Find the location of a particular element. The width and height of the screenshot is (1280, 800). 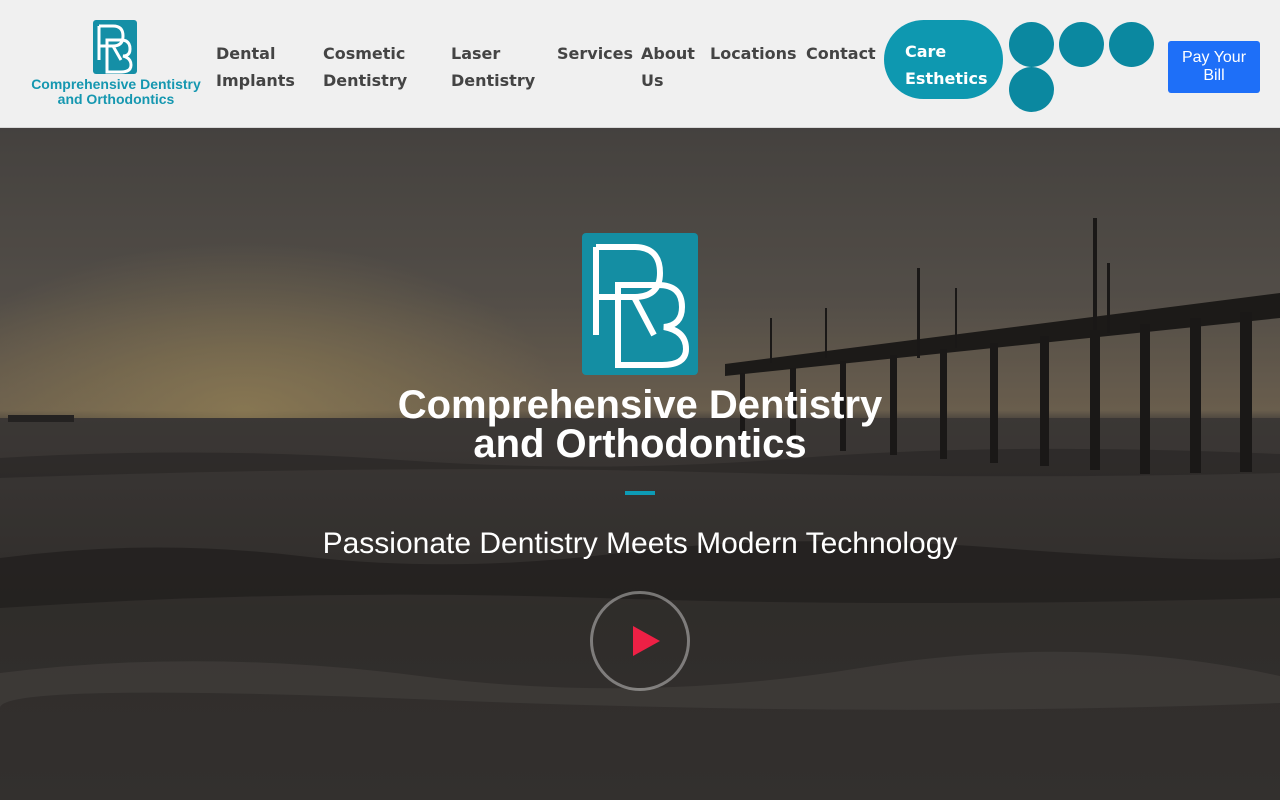

nav-label: Cosmetic is located at coordinates (364, 53).